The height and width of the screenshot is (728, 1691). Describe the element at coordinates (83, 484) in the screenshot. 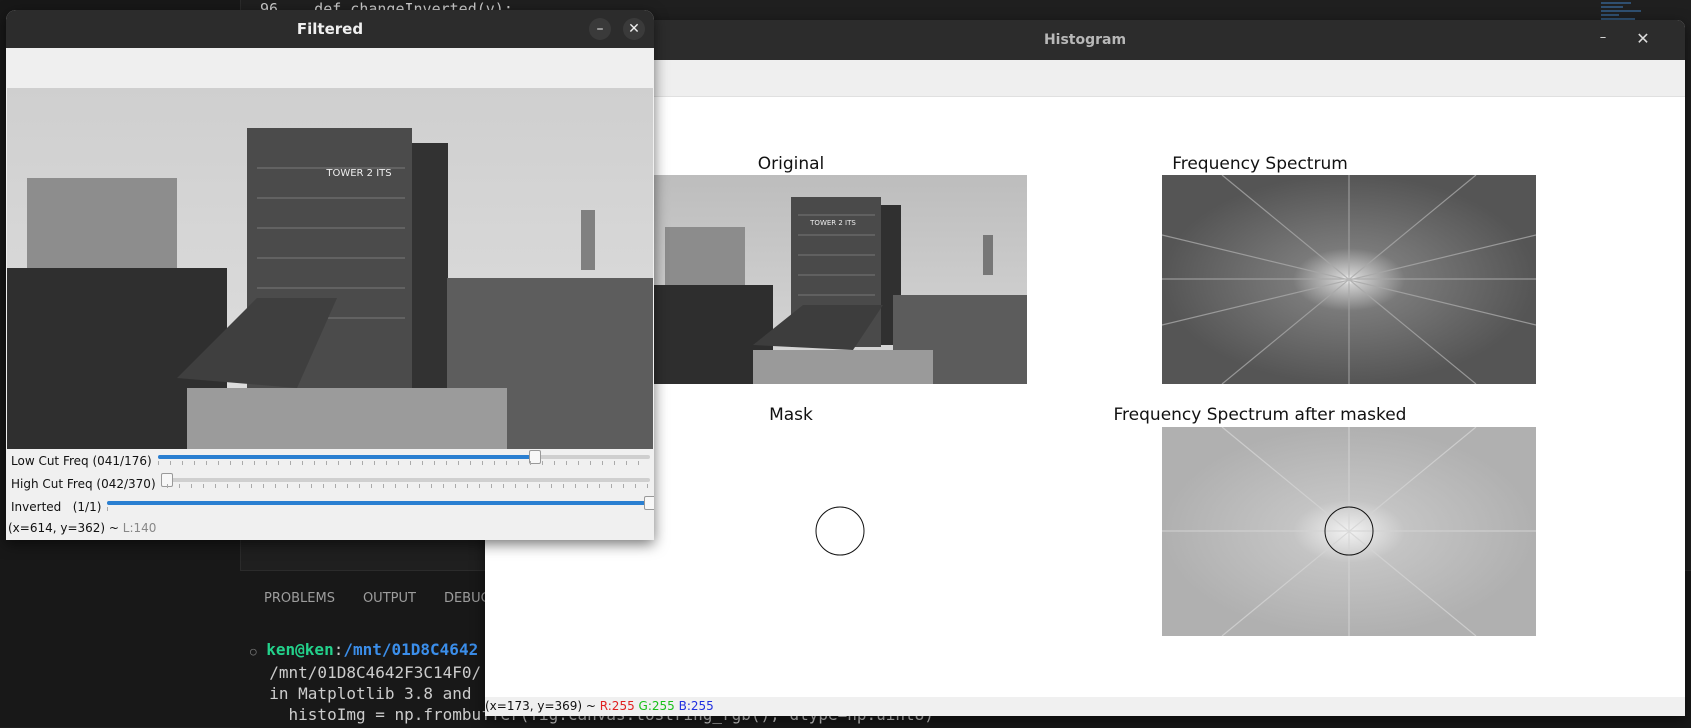

I see `trackbar-label: High Cut Freq (042/370)` at that location.